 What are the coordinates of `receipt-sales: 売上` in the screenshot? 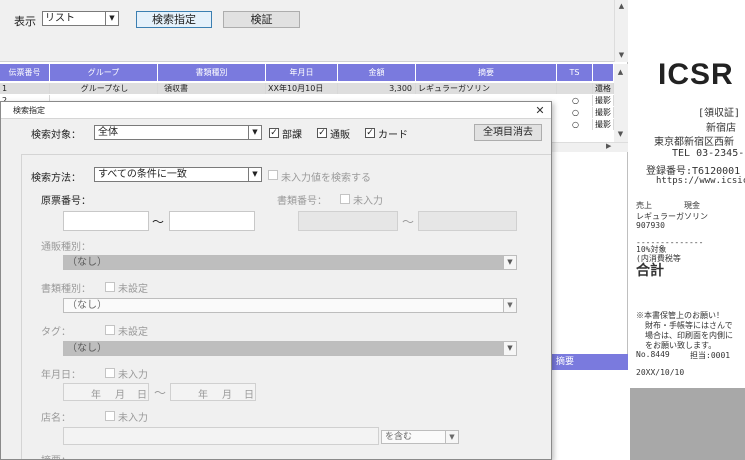 It's located at (644, 205).